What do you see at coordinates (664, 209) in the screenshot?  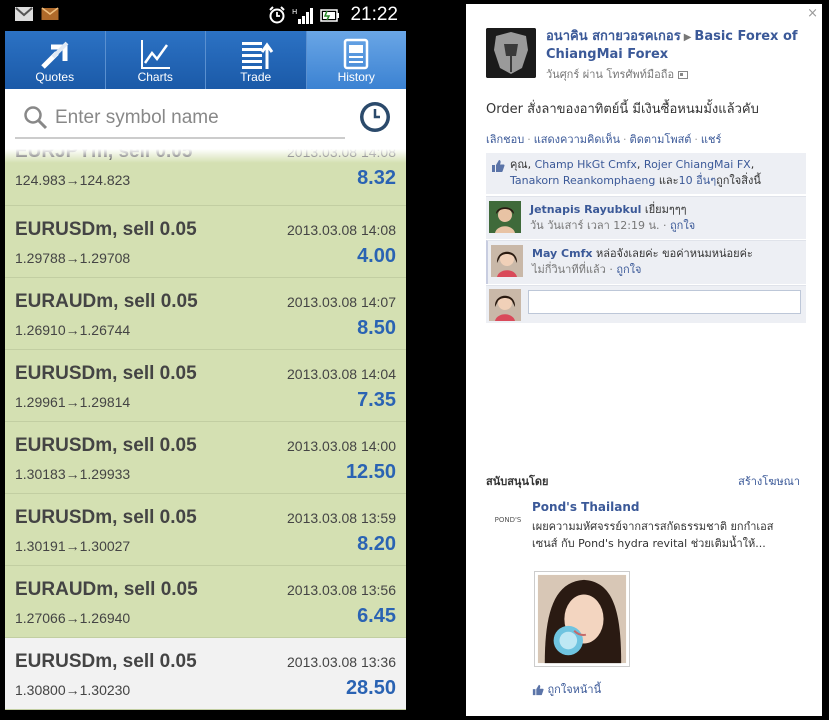 I see `comment-text: เยี่ยมๆๆๆ` at bounding box center [664, 209].